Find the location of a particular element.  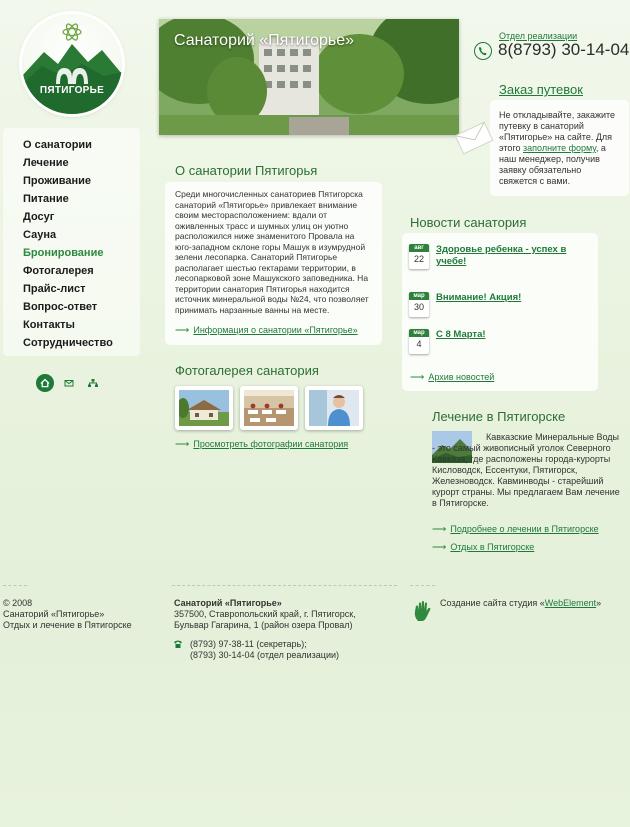

header-photo: Санаторий «Пятигорье» is located at coordinates (309, 77).